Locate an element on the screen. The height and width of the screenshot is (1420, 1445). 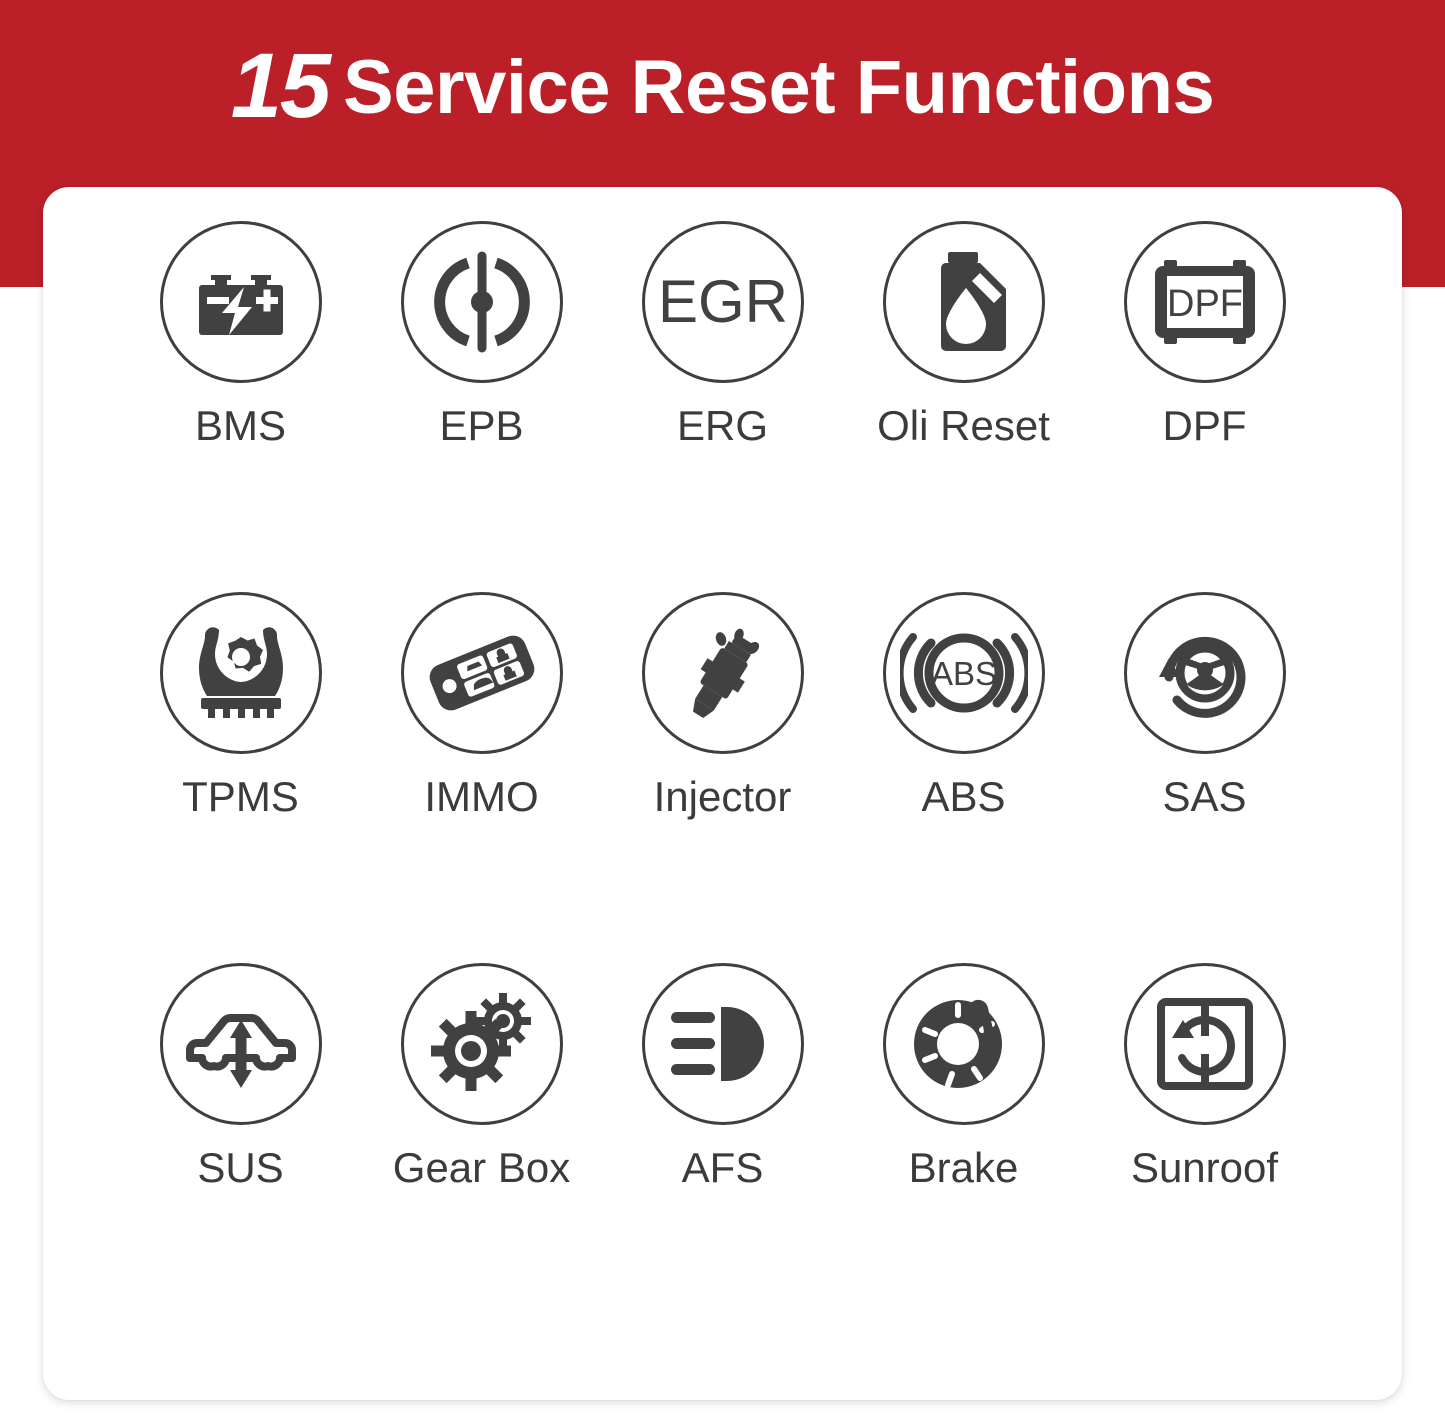
function-label: Sunroof is located at coordinates (1204, 1167).